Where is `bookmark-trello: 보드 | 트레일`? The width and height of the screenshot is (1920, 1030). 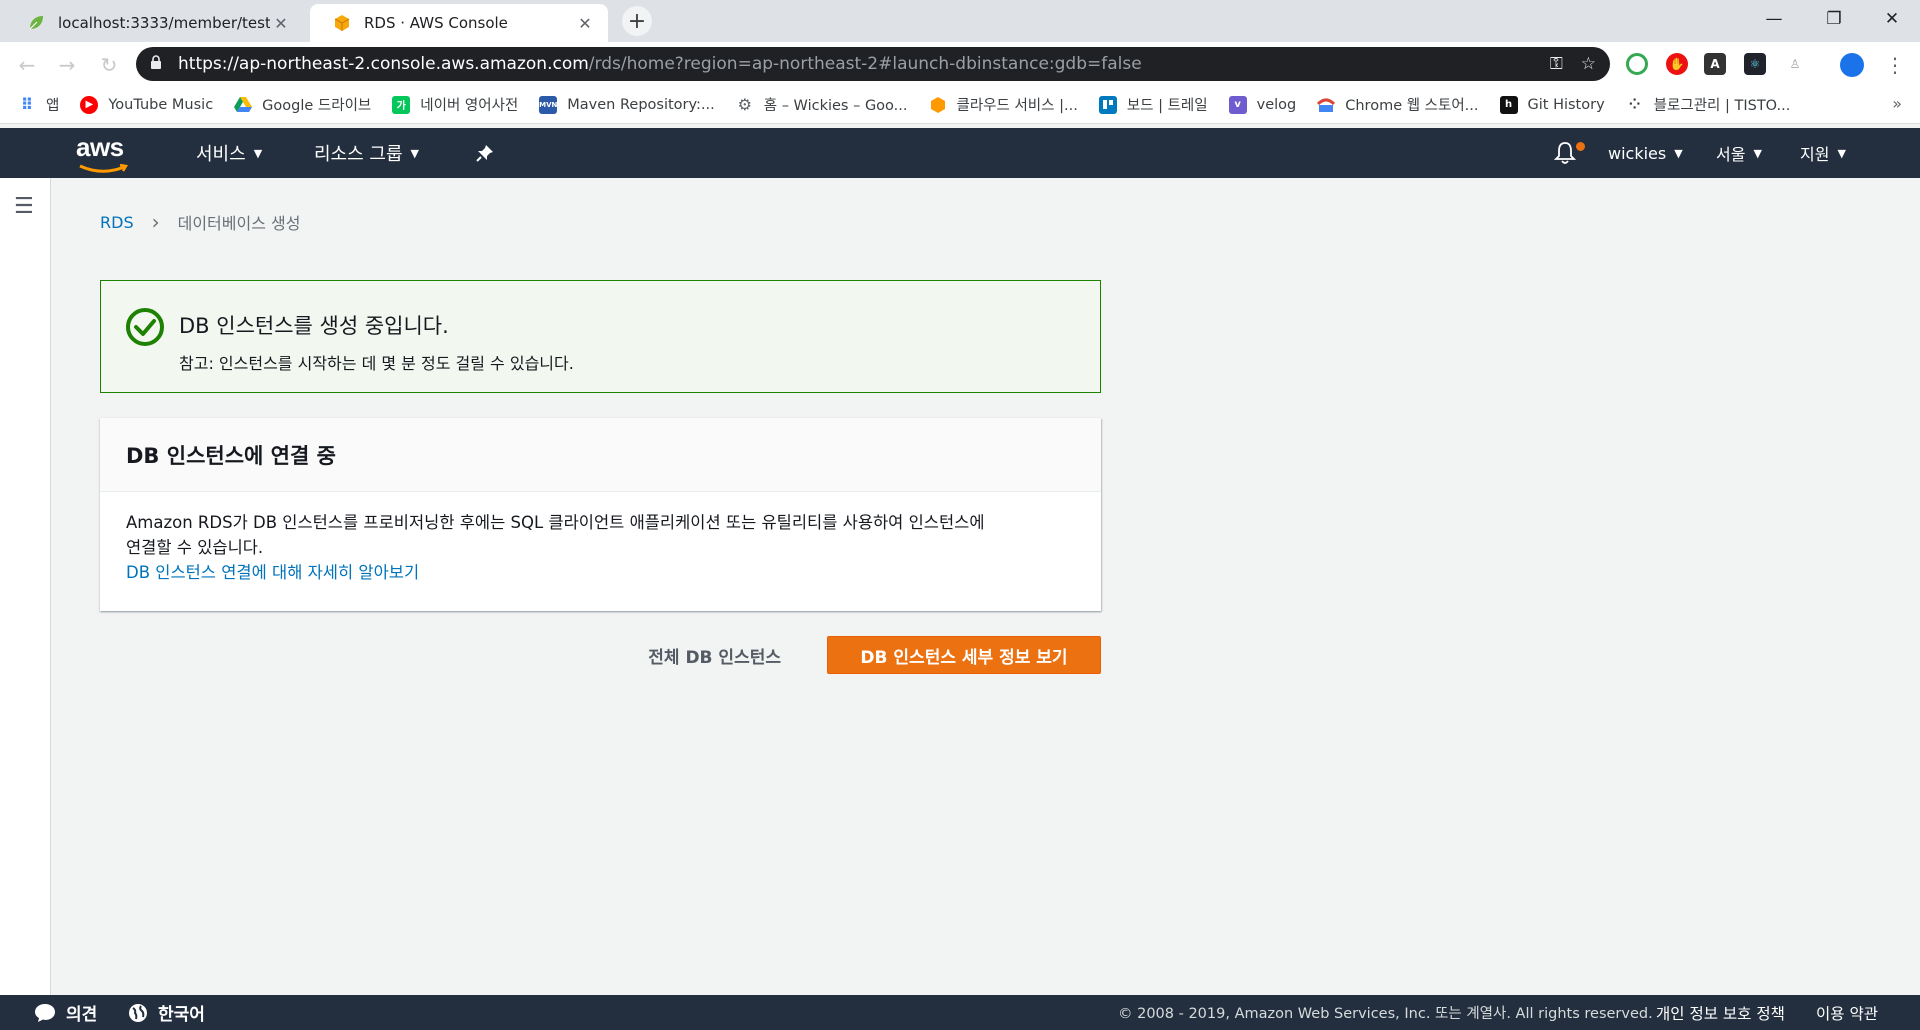
bookmark-trello: 보드 | 트레일 is located at coordinates (1153, 104).